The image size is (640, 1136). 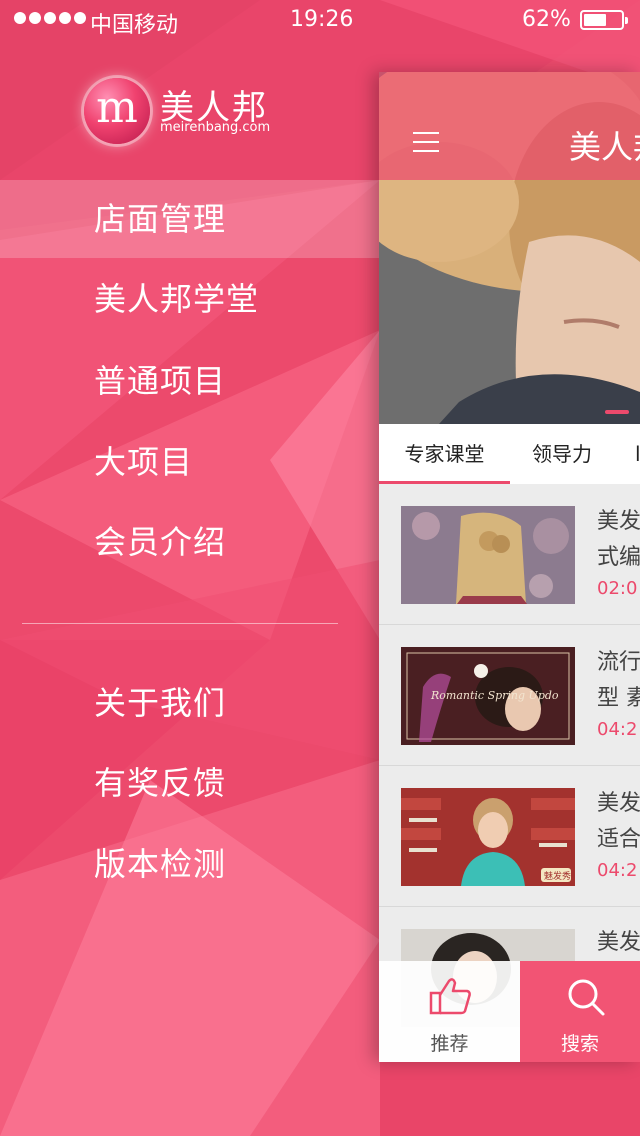 What do you see at coordinates (190, 462) in the screenshot?
I see `menu-item-big-projects: 大项目` at bounding box center [190, 462].